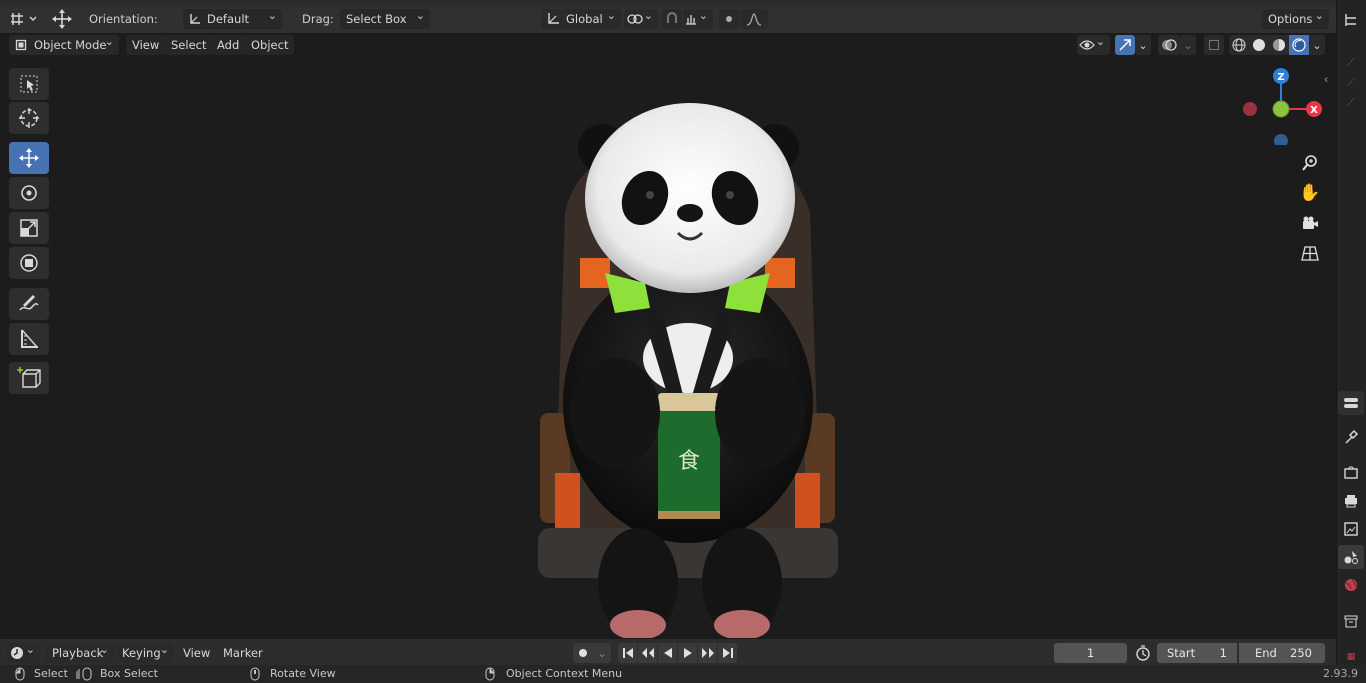 The height and width of the screenshot is (683, 1366). I want to click on status-context-menu: Object Context Menu, so click(564, 673).